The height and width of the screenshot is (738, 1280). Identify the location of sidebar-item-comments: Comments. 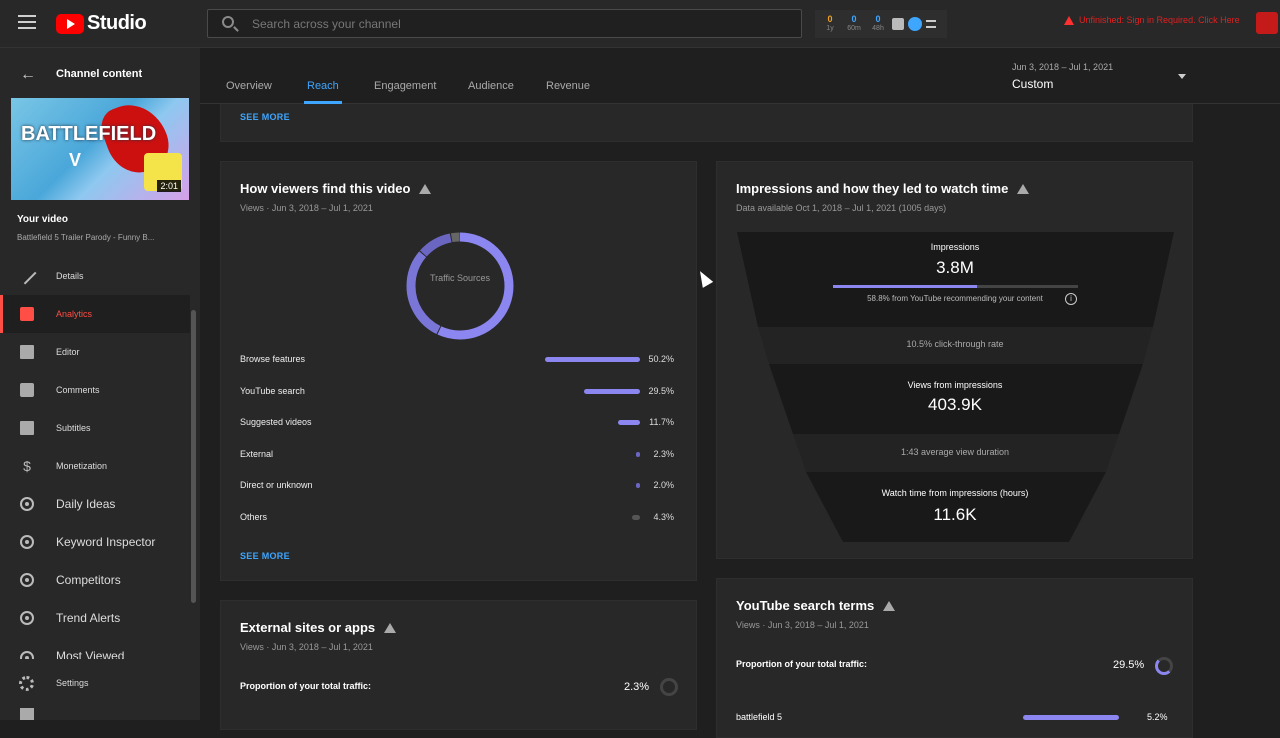
(95, 390).